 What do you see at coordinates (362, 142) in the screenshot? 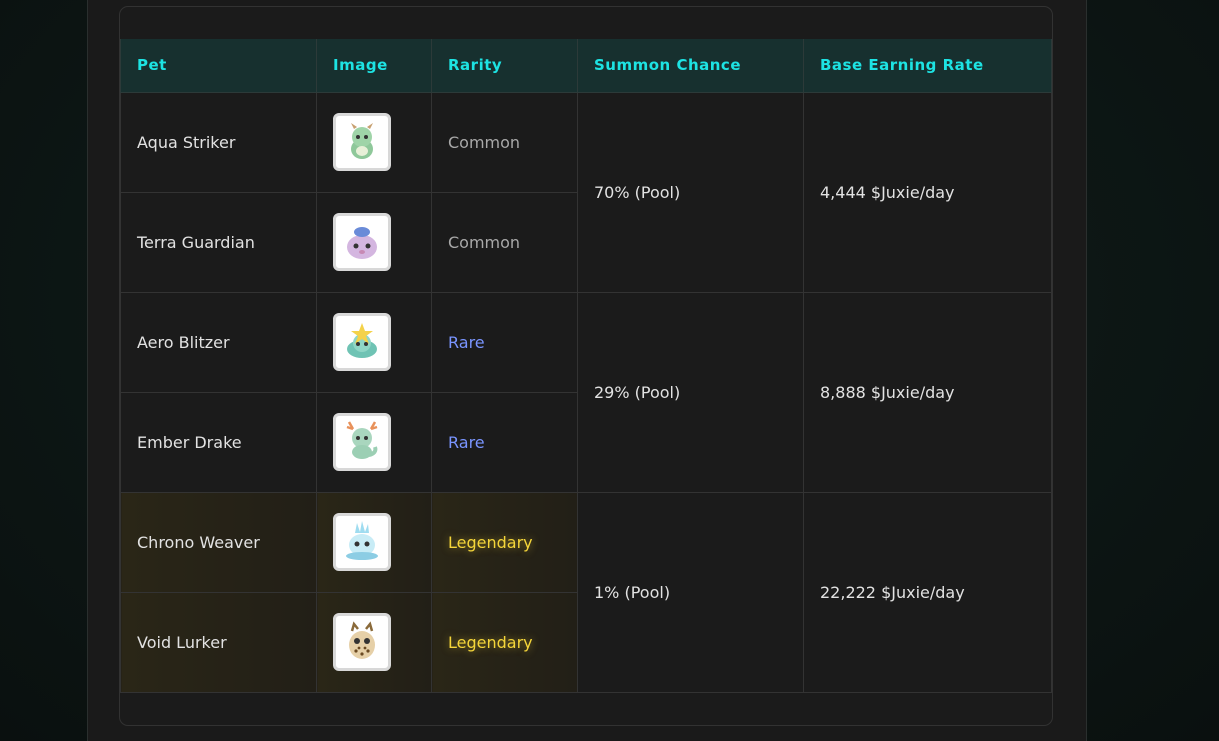
I see `green-dragon-pet-icon` at bounding box center [362, 142].